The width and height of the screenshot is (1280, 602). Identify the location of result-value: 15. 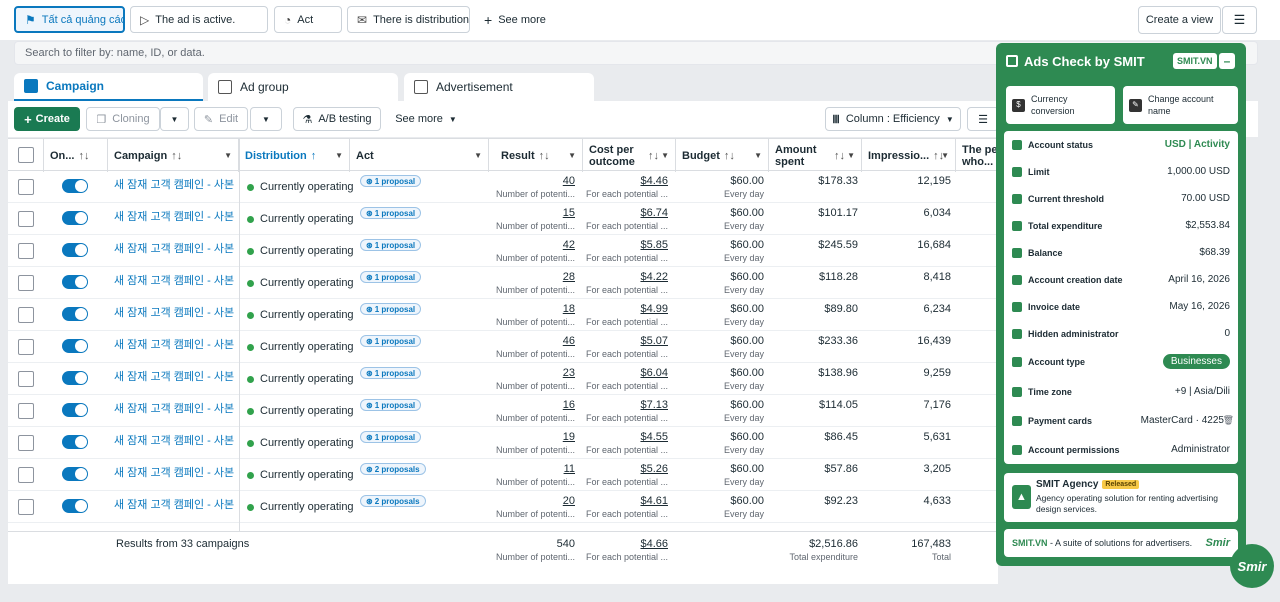
(532, 213).